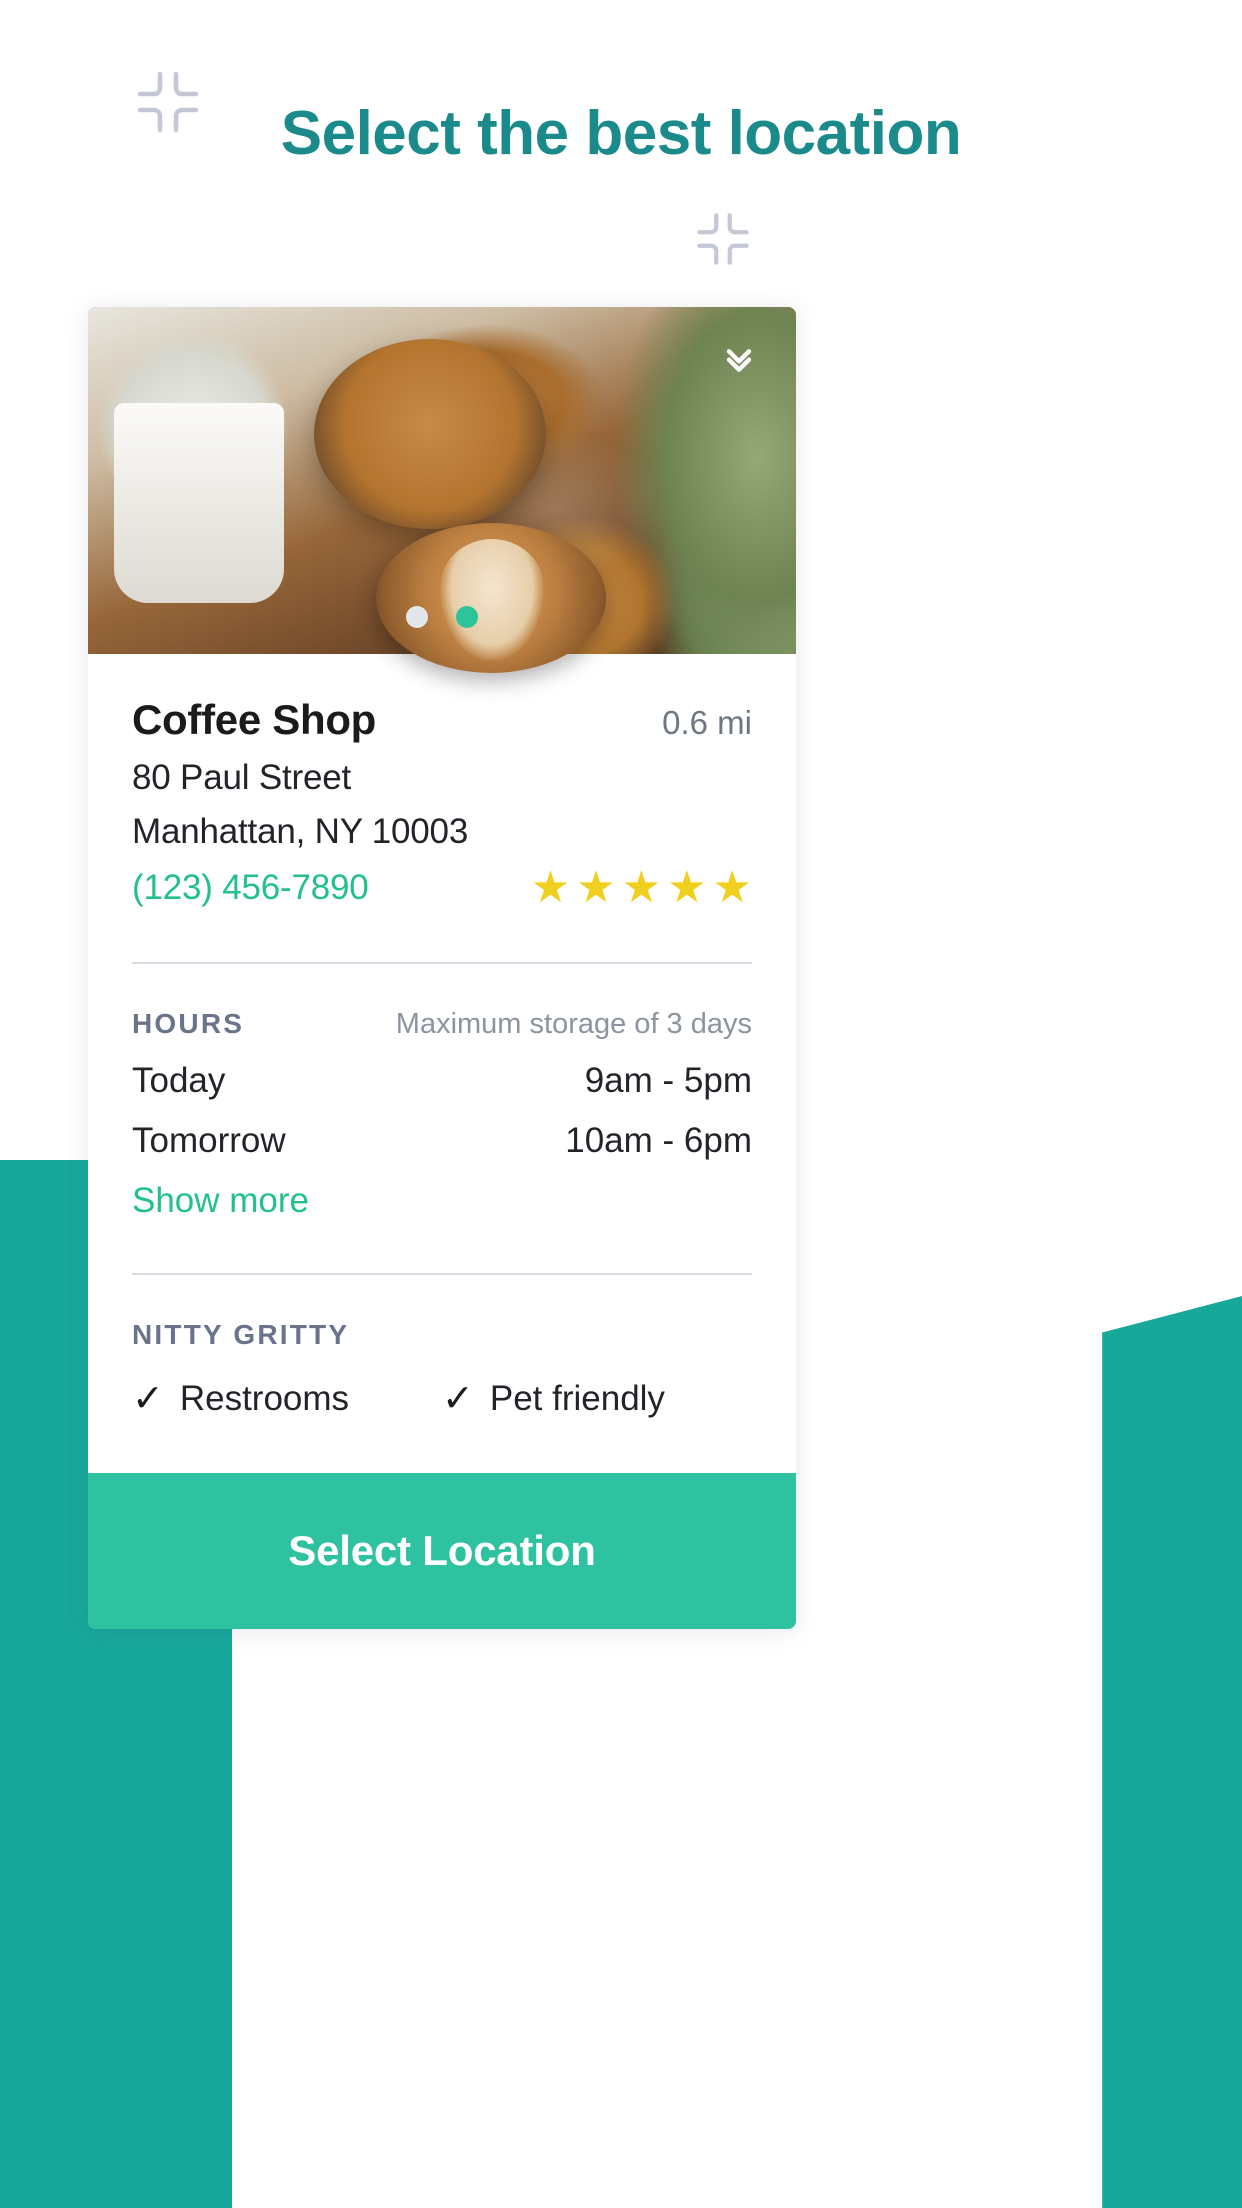 Image resolution: width=1242 pixels, height=2208 pixels. I want to click on shop-title-row: Coffee Shop 0.6 mi, so click(442, 720).